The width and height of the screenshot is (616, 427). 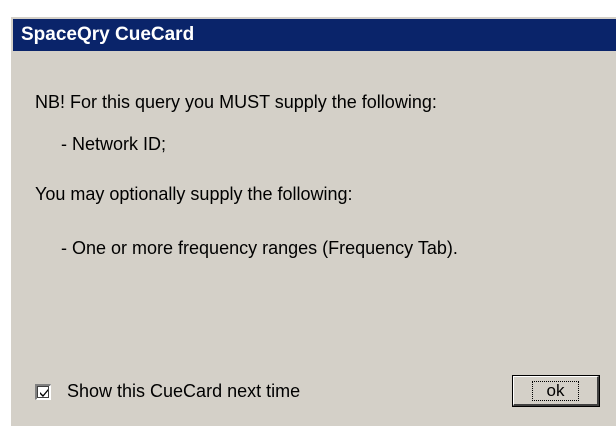 What do you see at coordinates (114, 144) in the screenshot?
I see `required-item-text: - Network ID;` at bounding box center [114, 144].